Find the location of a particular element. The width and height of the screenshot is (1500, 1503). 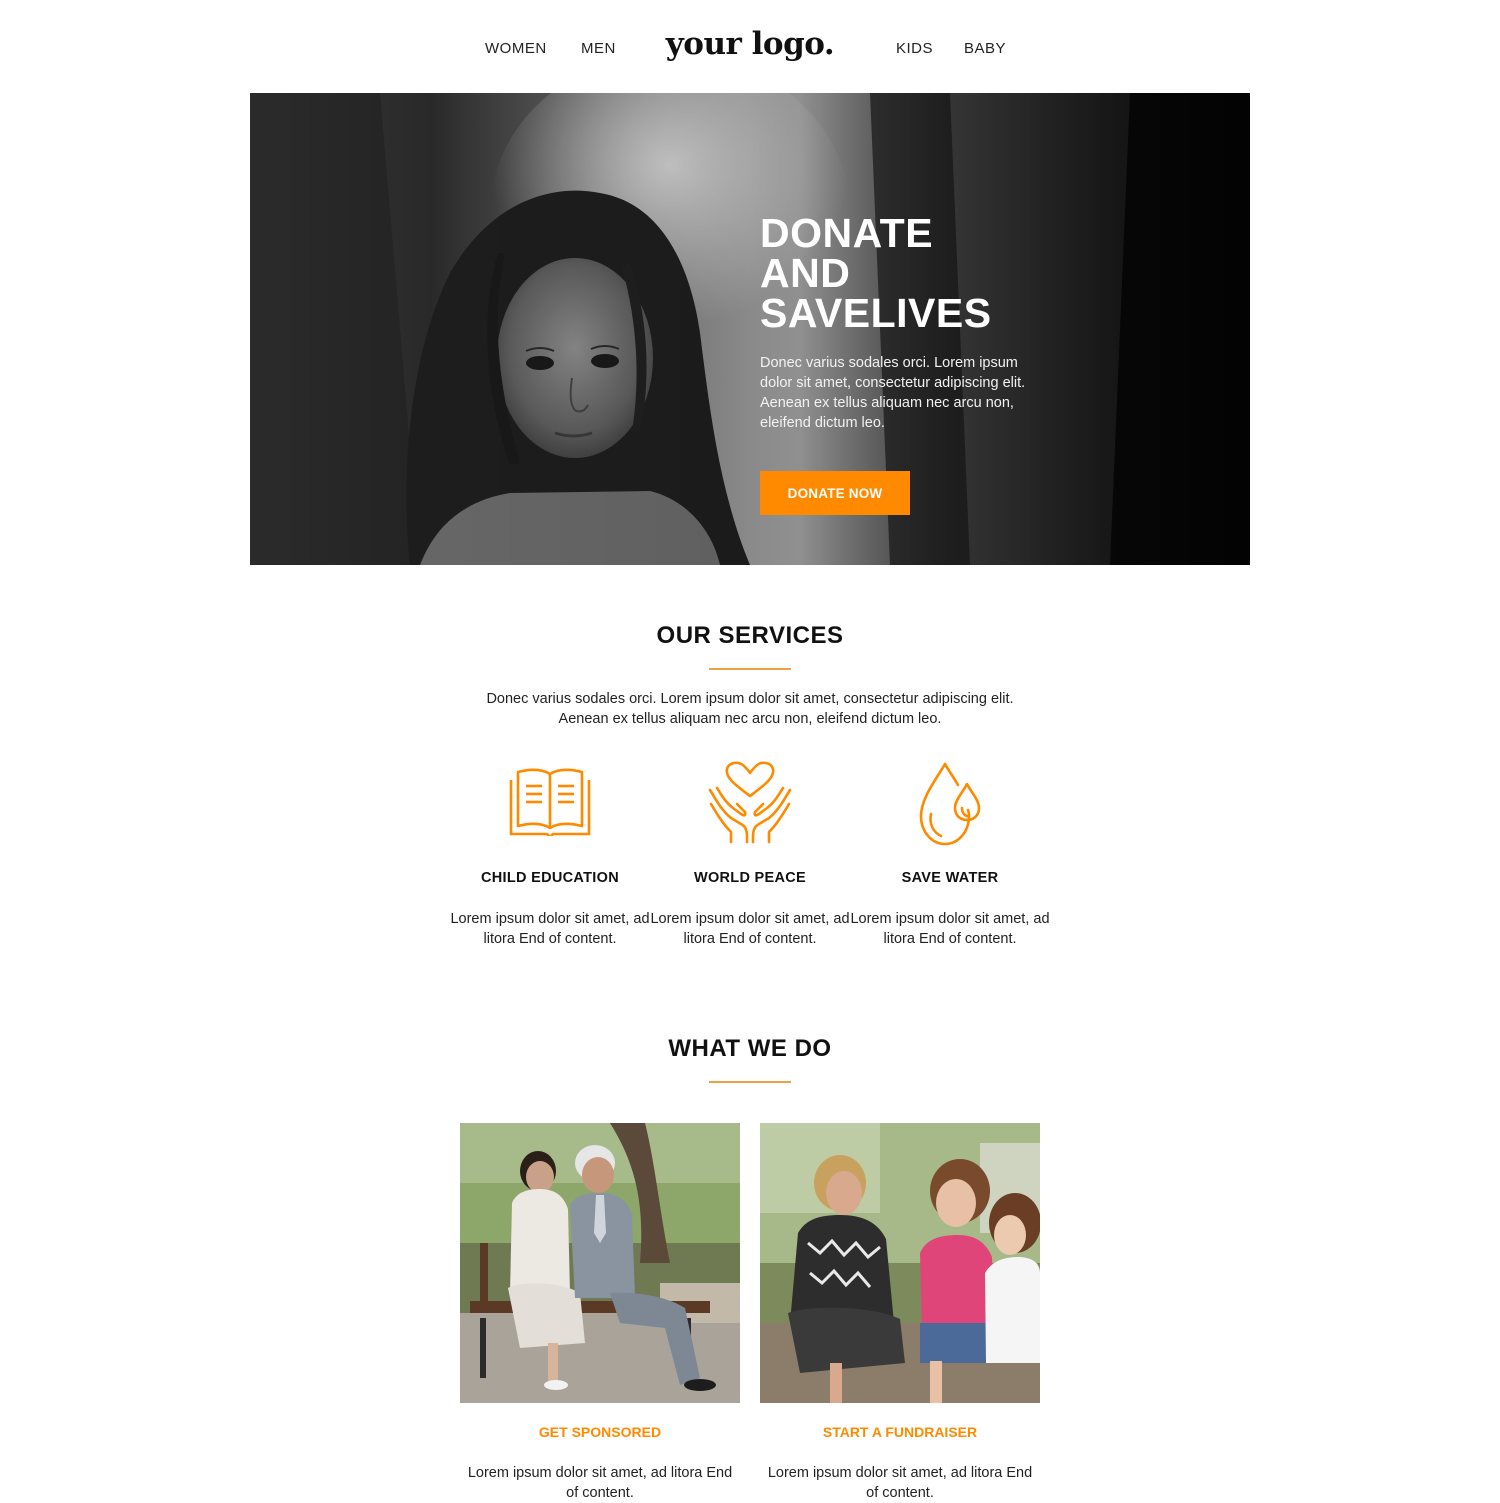

service-title: SAVE WATER is located at coordinates (950, 878).